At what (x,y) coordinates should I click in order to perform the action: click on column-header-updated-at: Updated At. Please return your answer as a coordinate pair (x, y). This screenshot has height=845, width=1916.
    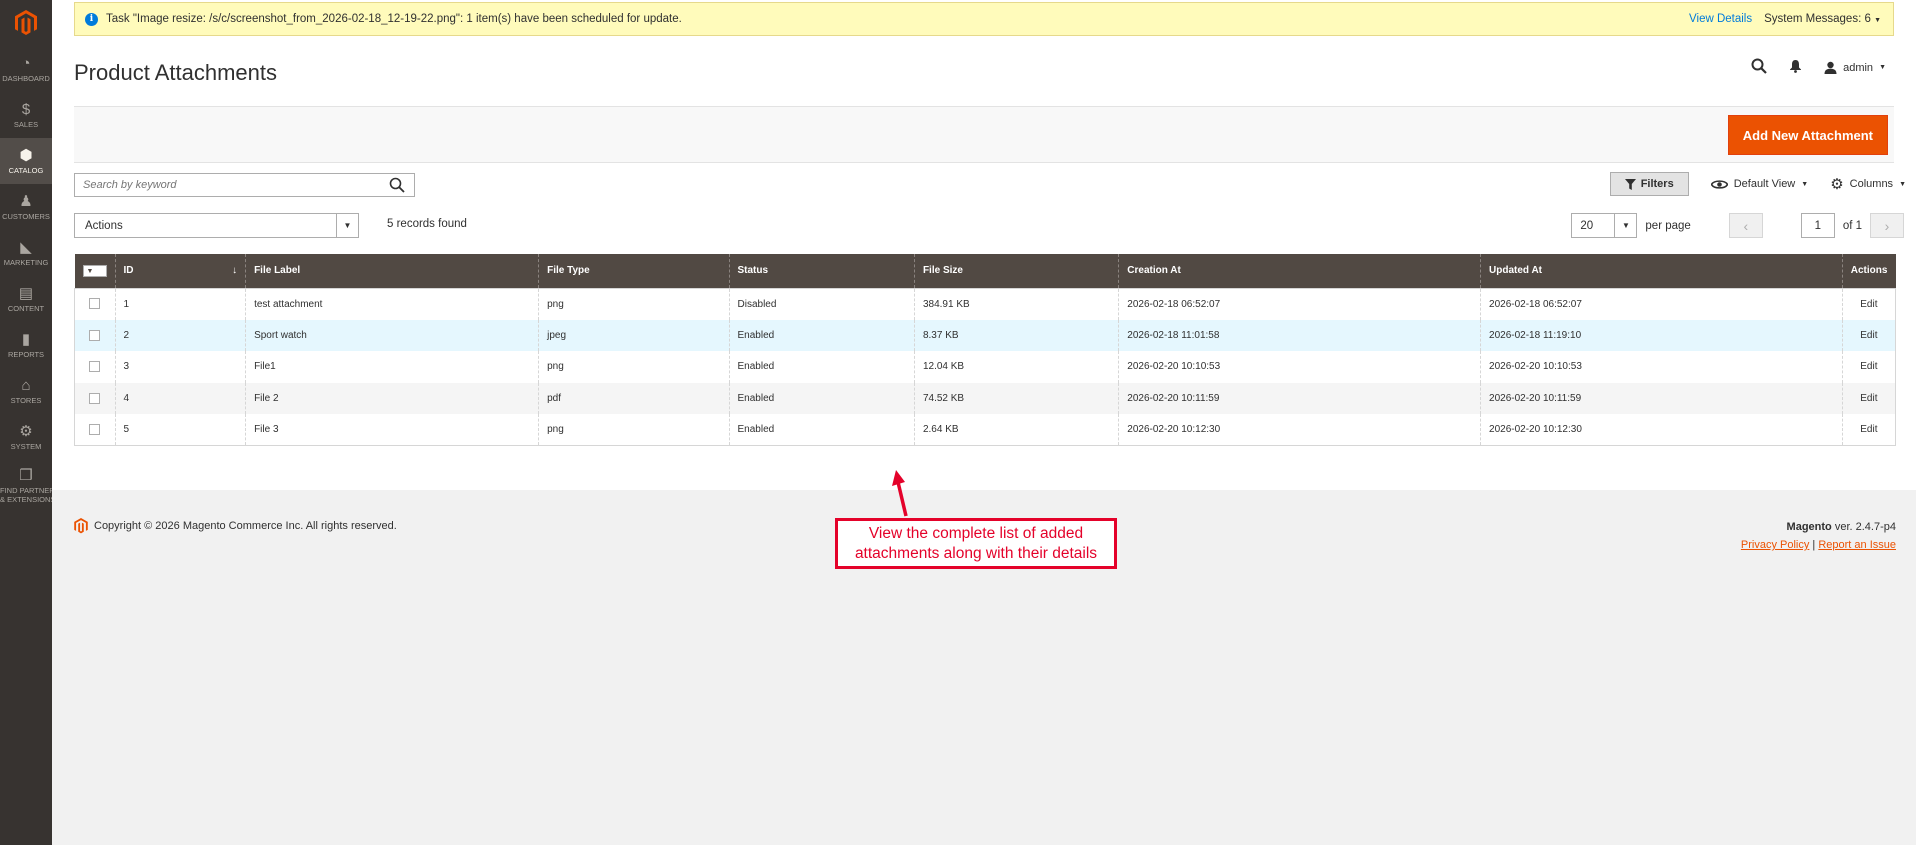
    Looking at the image, I should click on (1661, 271).